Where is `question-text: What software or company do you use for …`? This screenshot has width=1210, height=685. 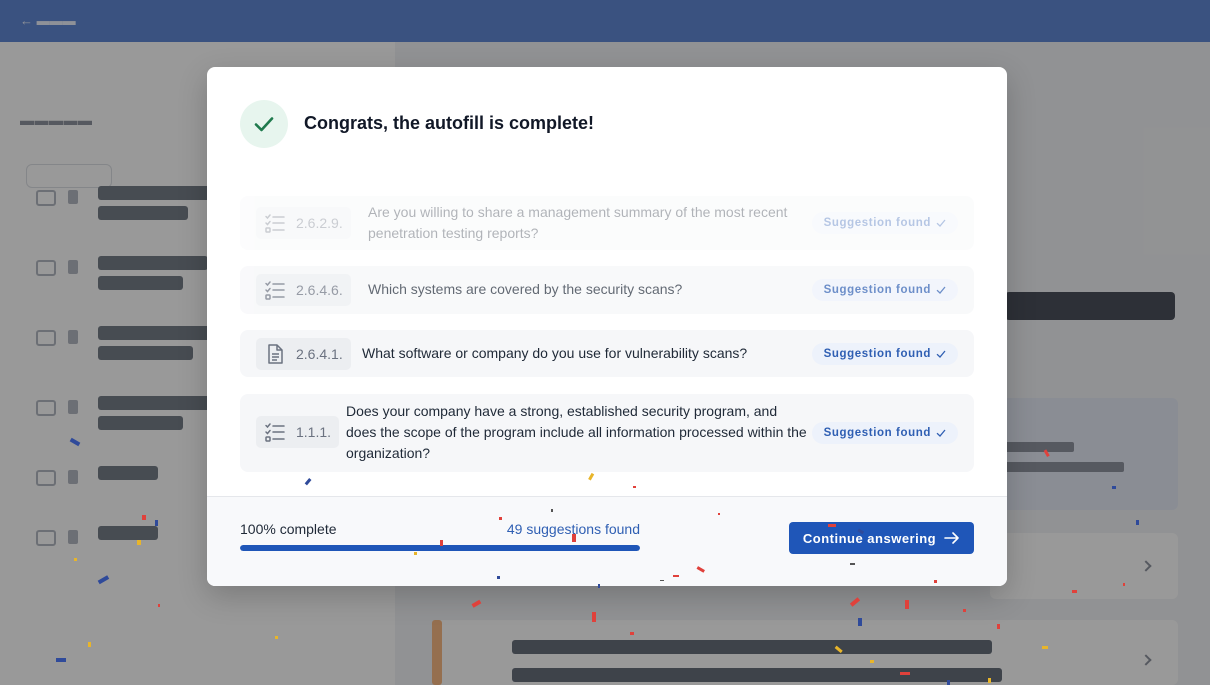
question-text: What software or company do you use for … is located at coordinates (555, 353).